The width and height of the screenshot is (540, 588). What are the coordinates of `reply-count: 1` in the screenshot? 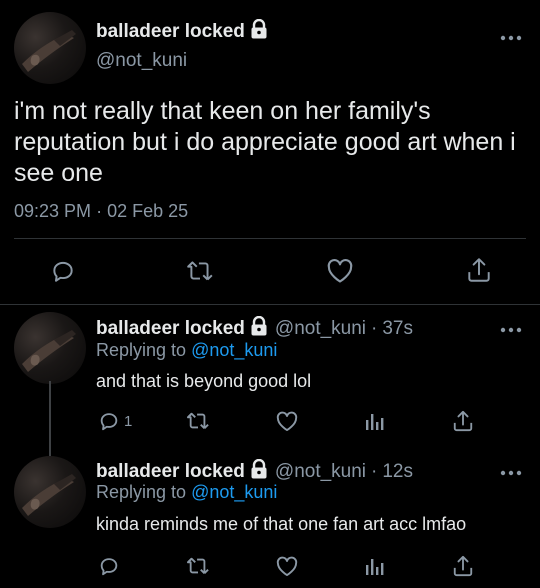 It's located at (128, 421).